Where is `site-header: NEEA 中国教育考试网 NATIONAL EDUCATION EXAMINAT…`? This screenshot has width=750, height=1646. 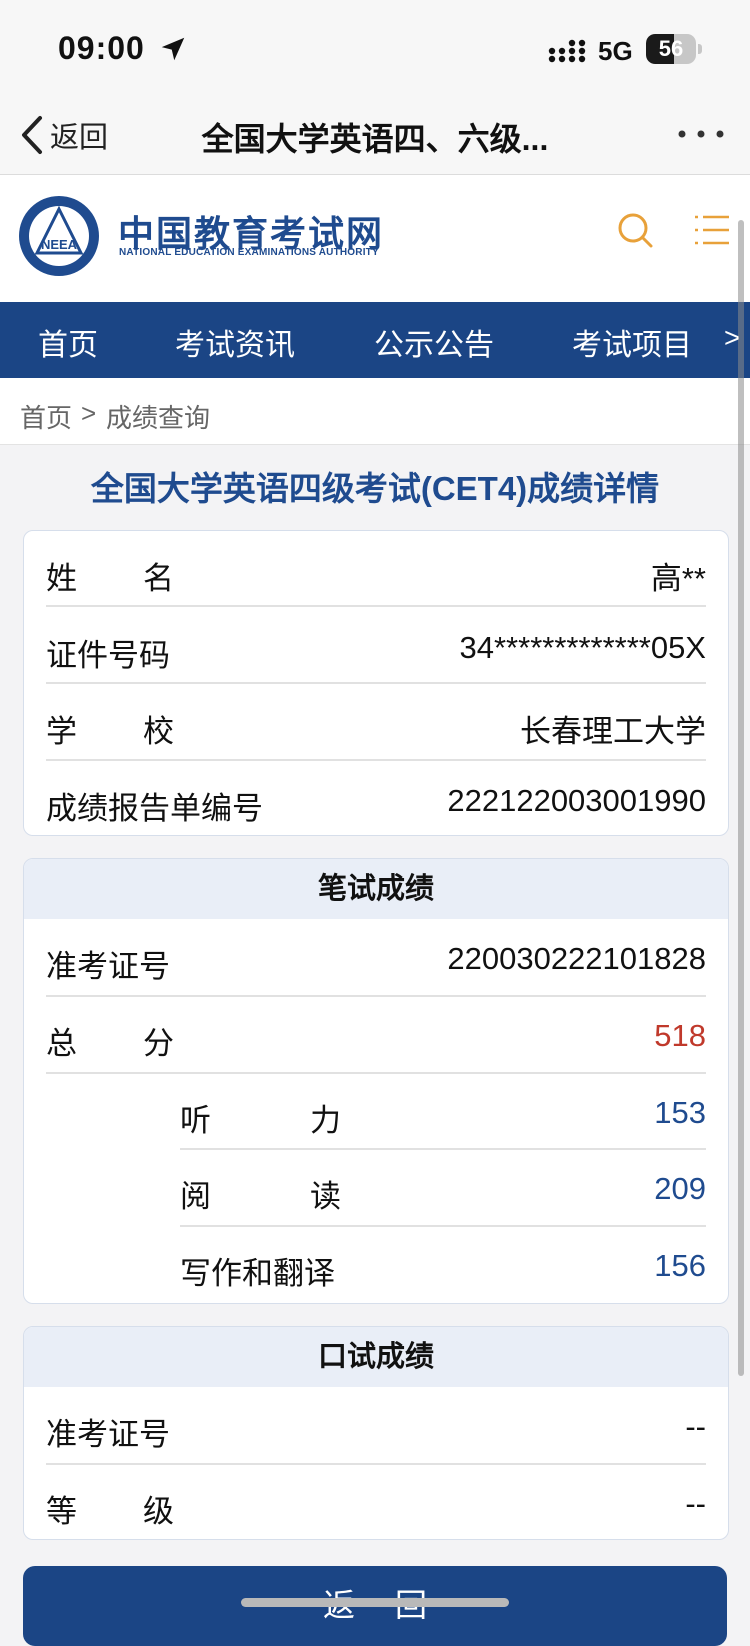
site-header: NEEA 中国教育考试网 NATIONAL EDUCATION EXAMINAT… is located at coordinates (375, 238).